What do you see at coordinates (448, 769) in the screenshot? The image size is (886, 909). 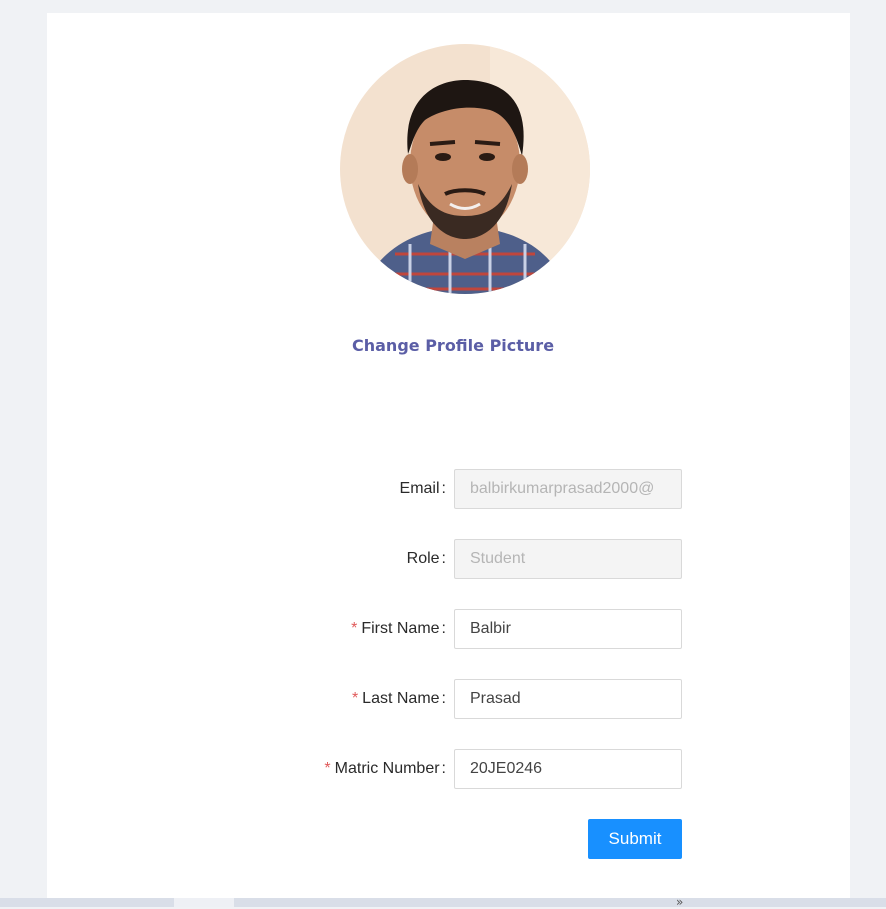 I see `matric-number-row: * Matric Number:` at bounding box center [448, 769].